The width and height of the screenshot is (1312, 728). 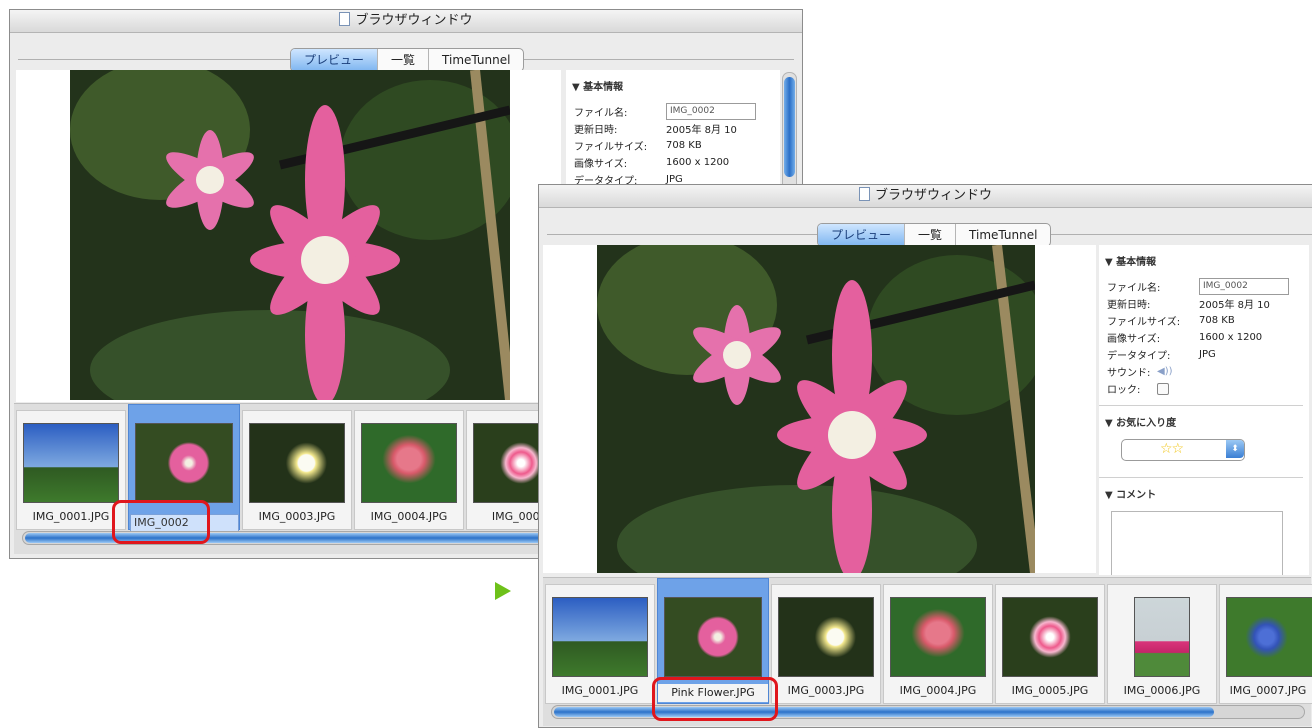 I want to click on label-datatype: データタイプ:, so click(x=1139, y=356).